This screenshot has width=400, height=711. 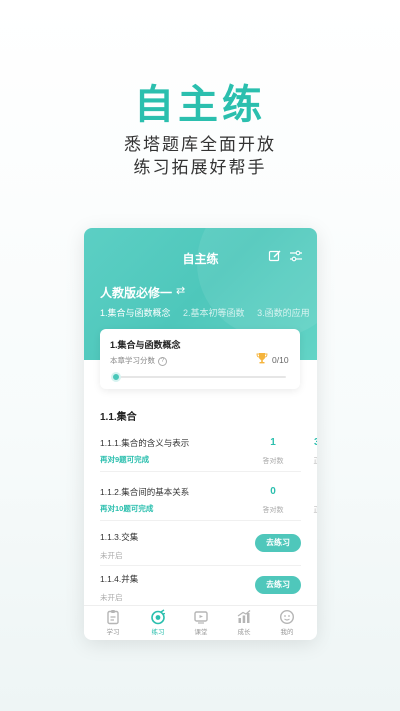 I want to click on chapter-score: 0/10, so click(x=280, y=360).